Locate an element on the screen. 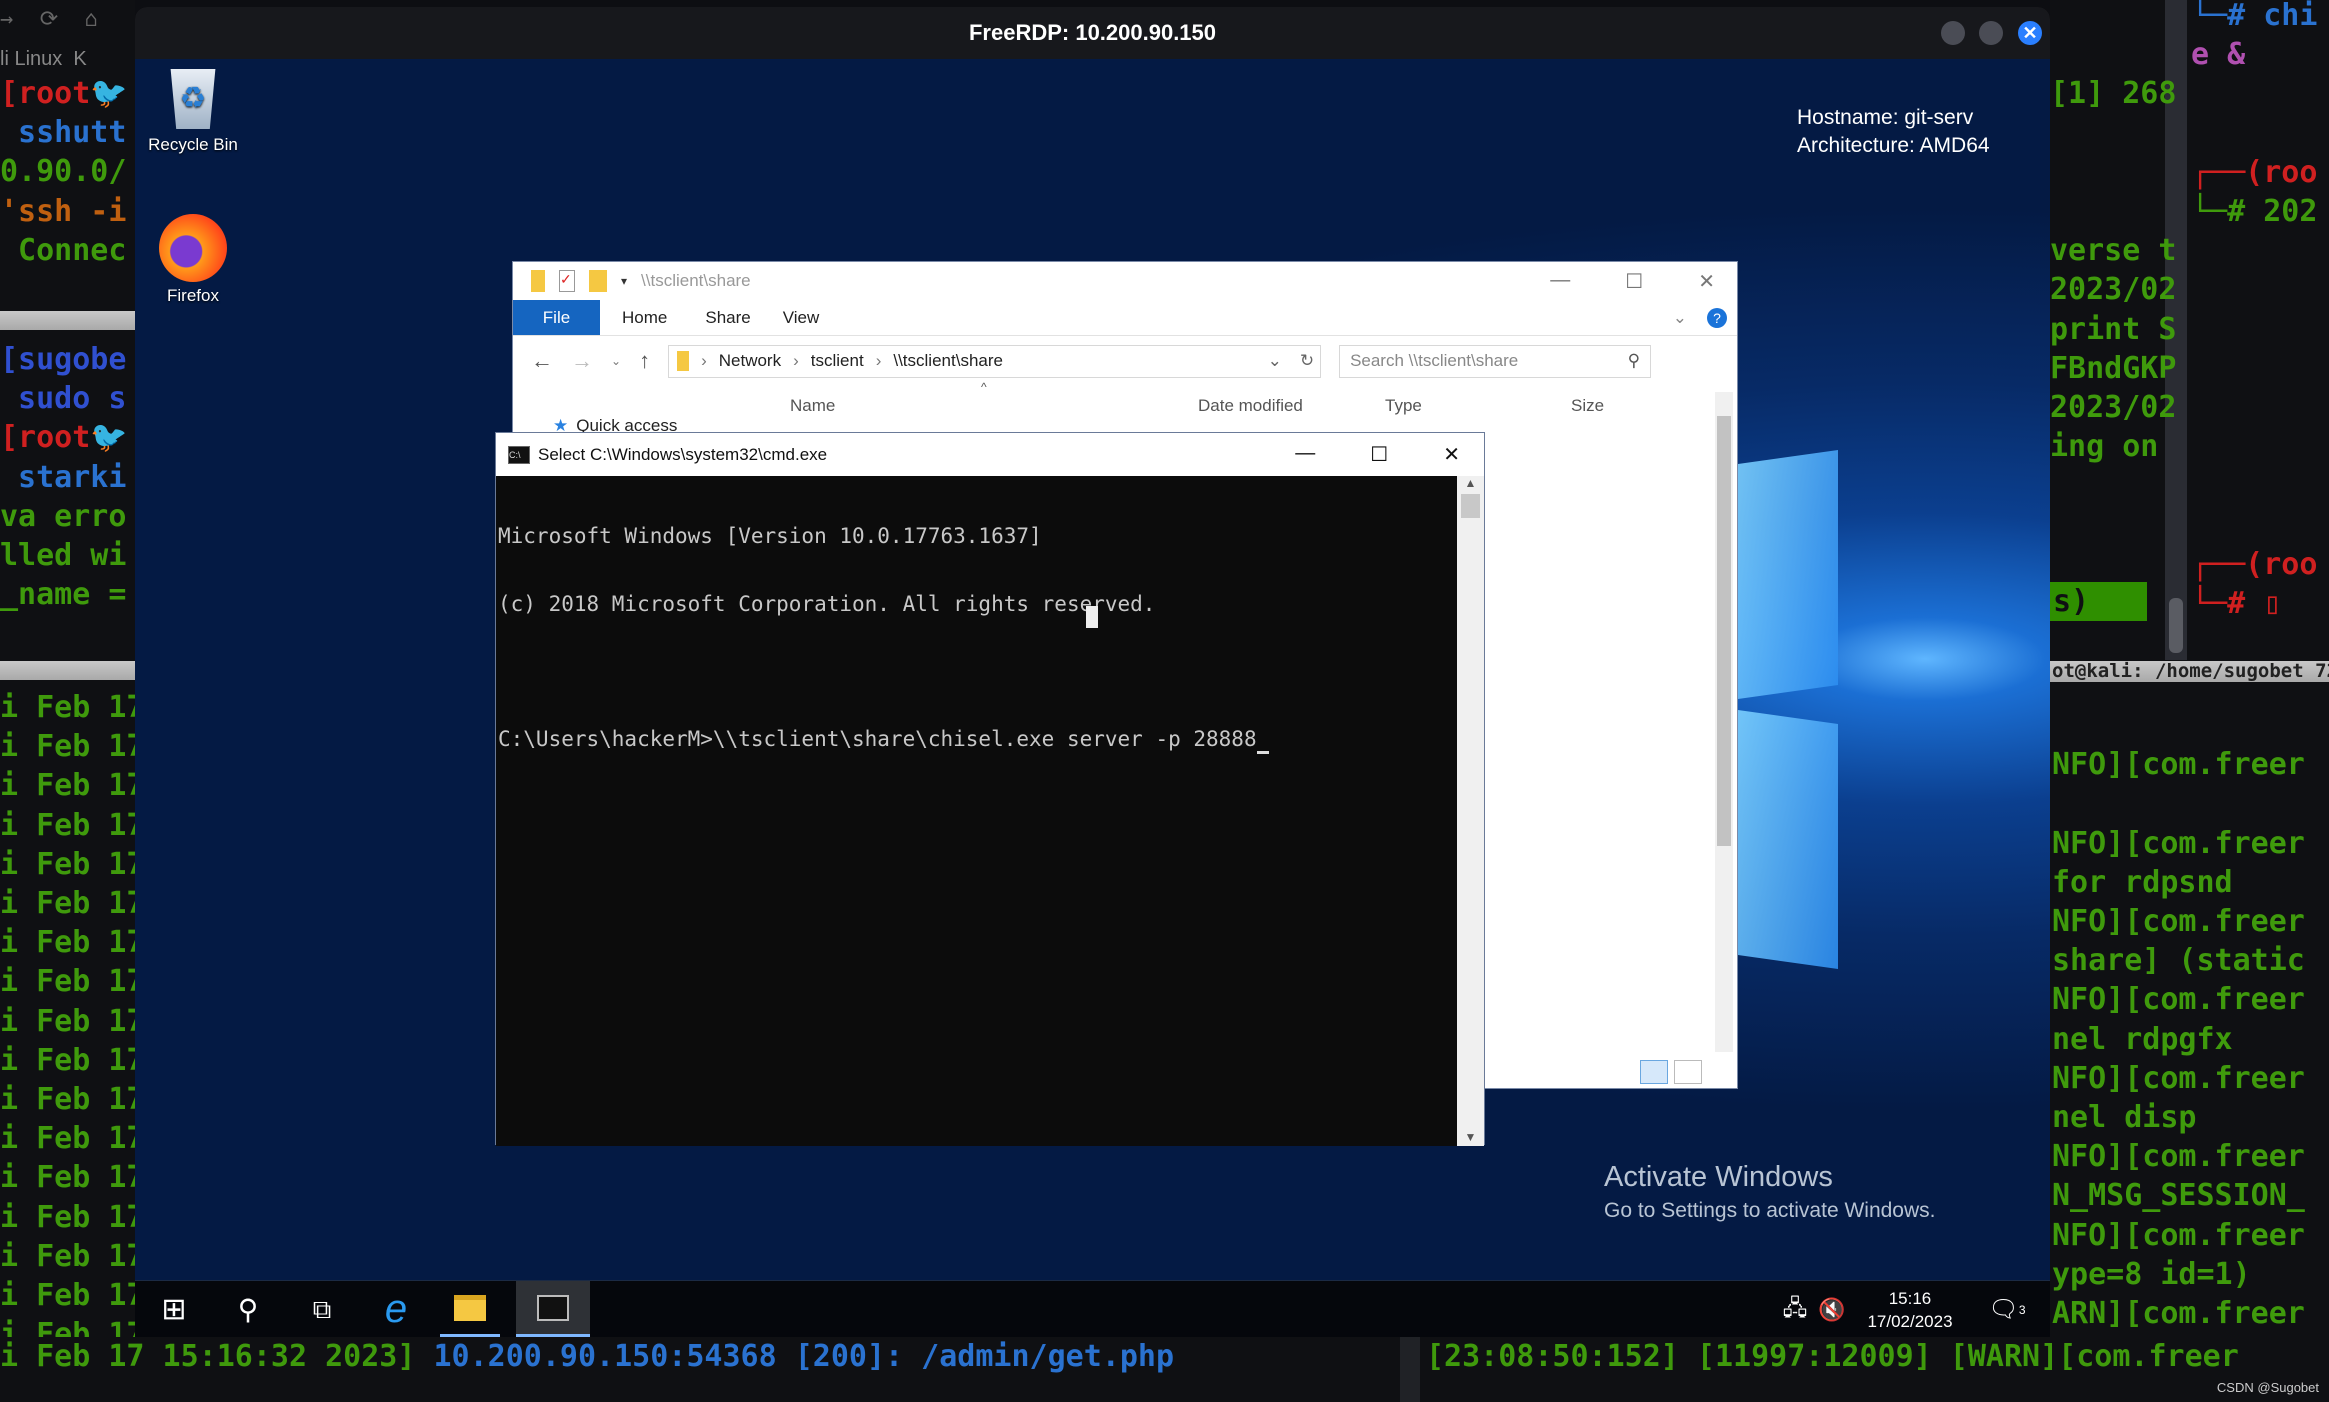 The height and width of the screenshot is (1402, 2329). cmd-taskbar-button is located at coordinates (553, 1309).